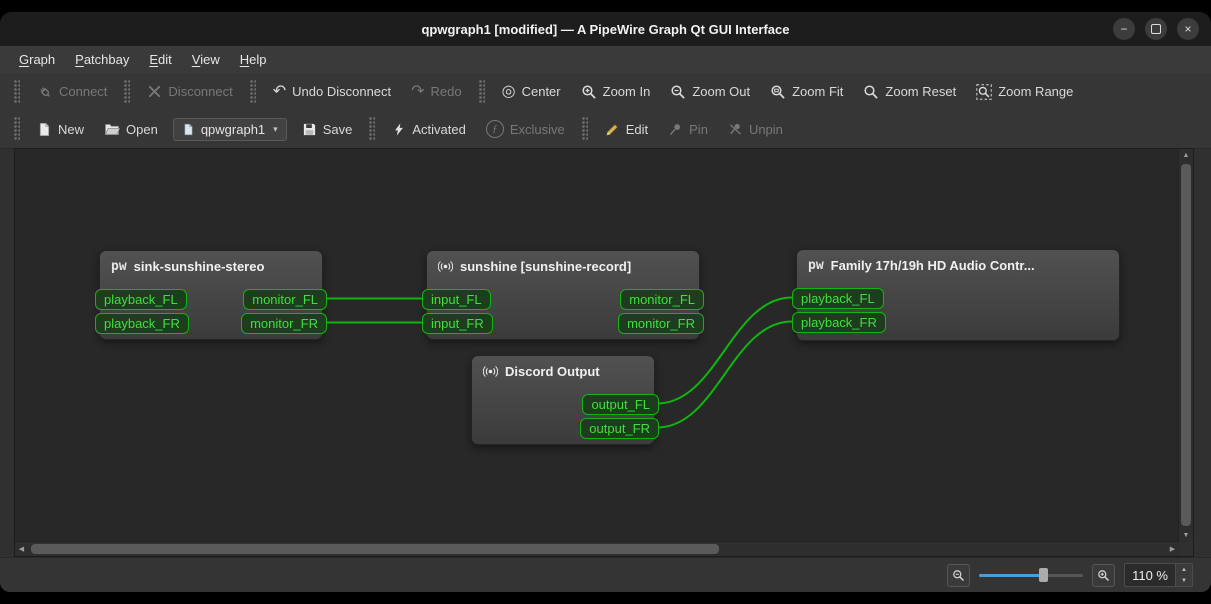  What do you see at coordinates (620, 404) in the screenshot?
I see `audio-port: output_FL` at bounding box center [620, 404].